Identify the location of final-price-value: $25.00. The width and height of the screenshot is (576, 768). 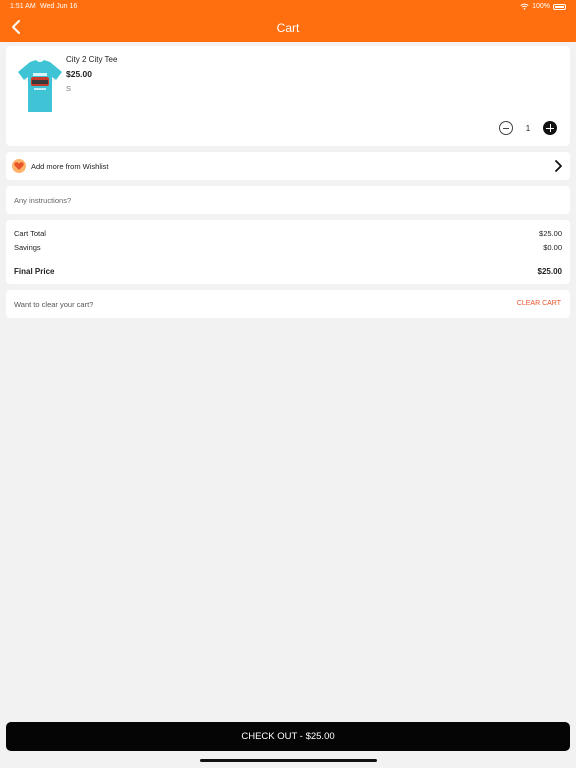
(549, 271).